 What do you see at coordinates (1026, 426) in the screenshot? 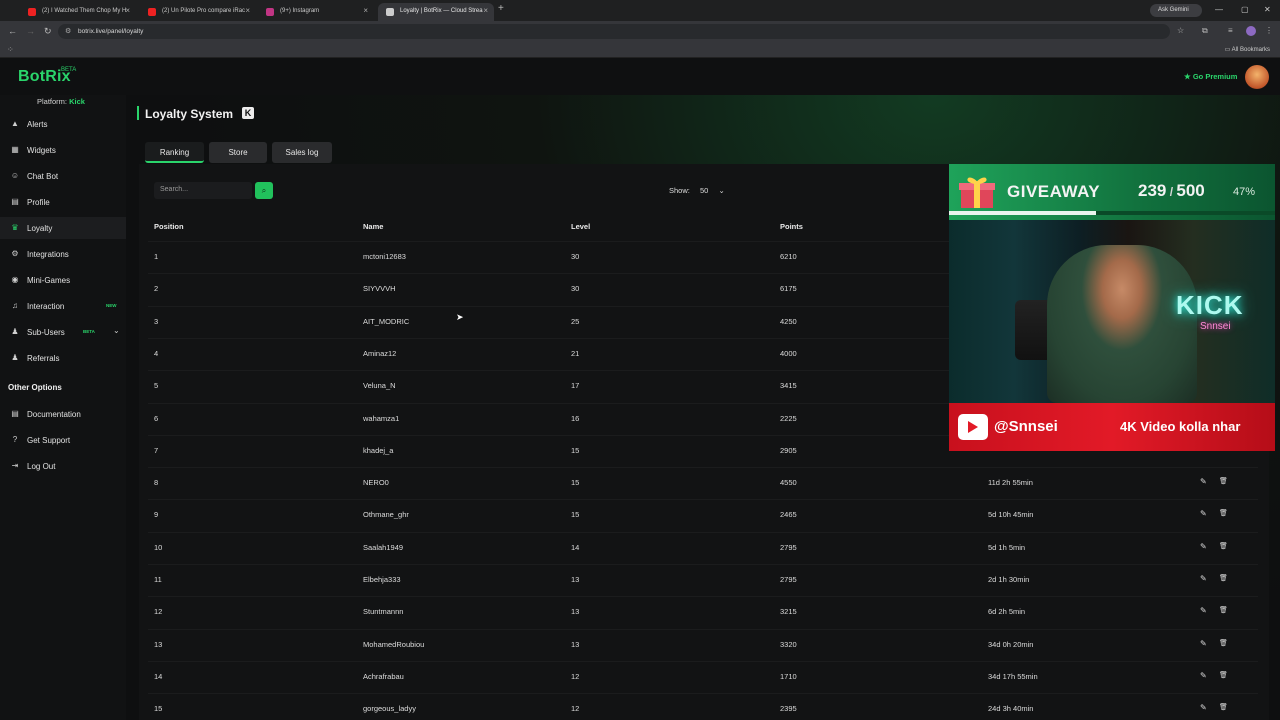
I see `youtube-handle: @Snnsei` at bounding box center [1026, 426].